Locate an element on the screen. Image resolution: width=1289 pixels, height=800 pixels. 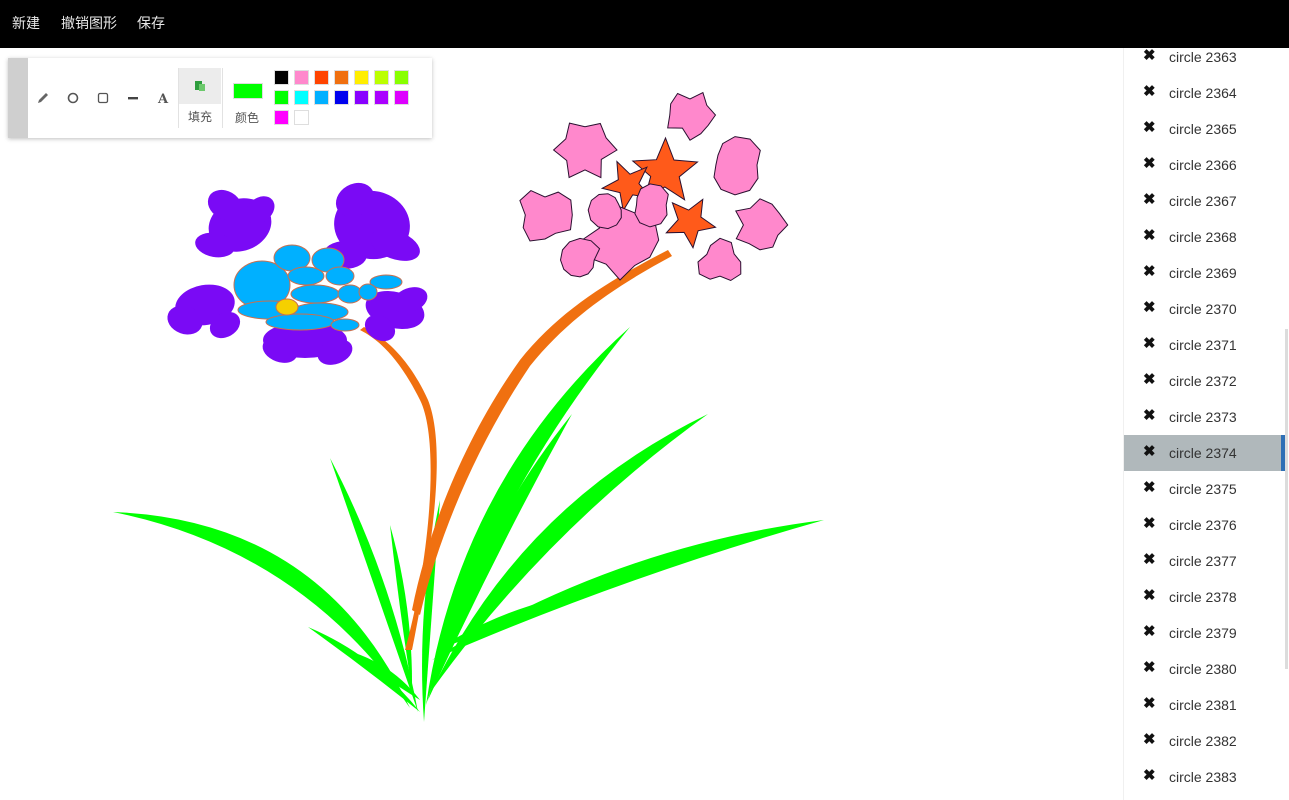
purple-flower is located at coordinates (297, 272).